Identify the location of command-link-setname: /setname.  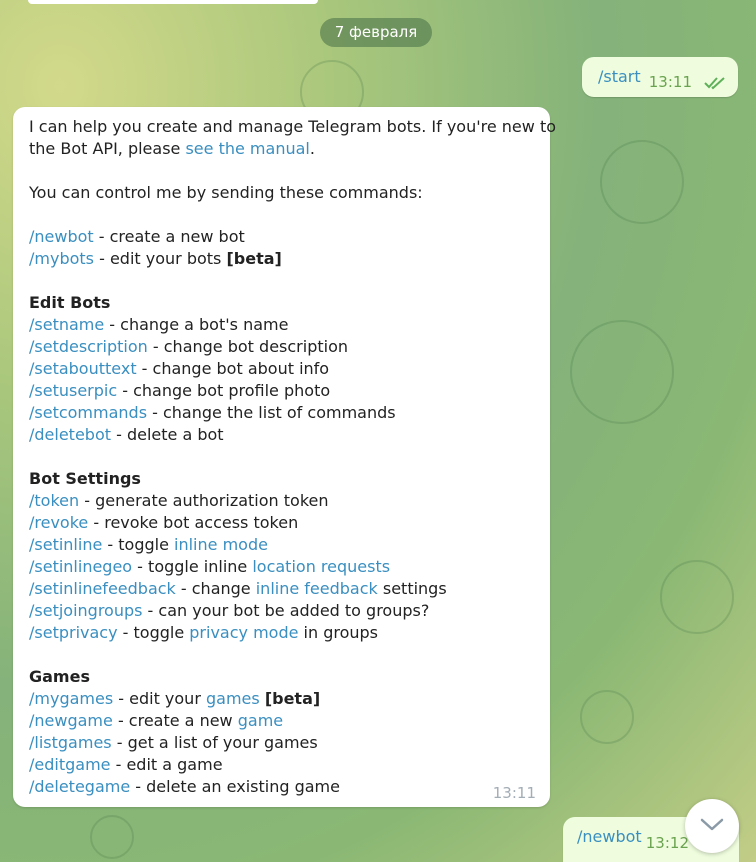
(66, 324).